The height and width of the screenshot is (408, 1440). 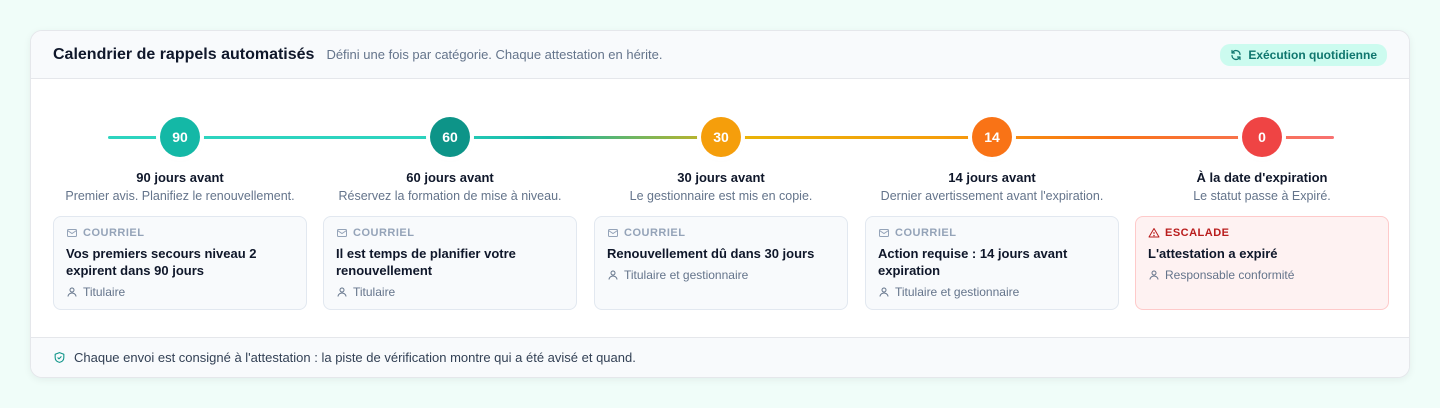 What do you see at coordinates (450, 177) in the screenshot?
I see `step-title: 60 jours avant` at bounding box center [450, 177].